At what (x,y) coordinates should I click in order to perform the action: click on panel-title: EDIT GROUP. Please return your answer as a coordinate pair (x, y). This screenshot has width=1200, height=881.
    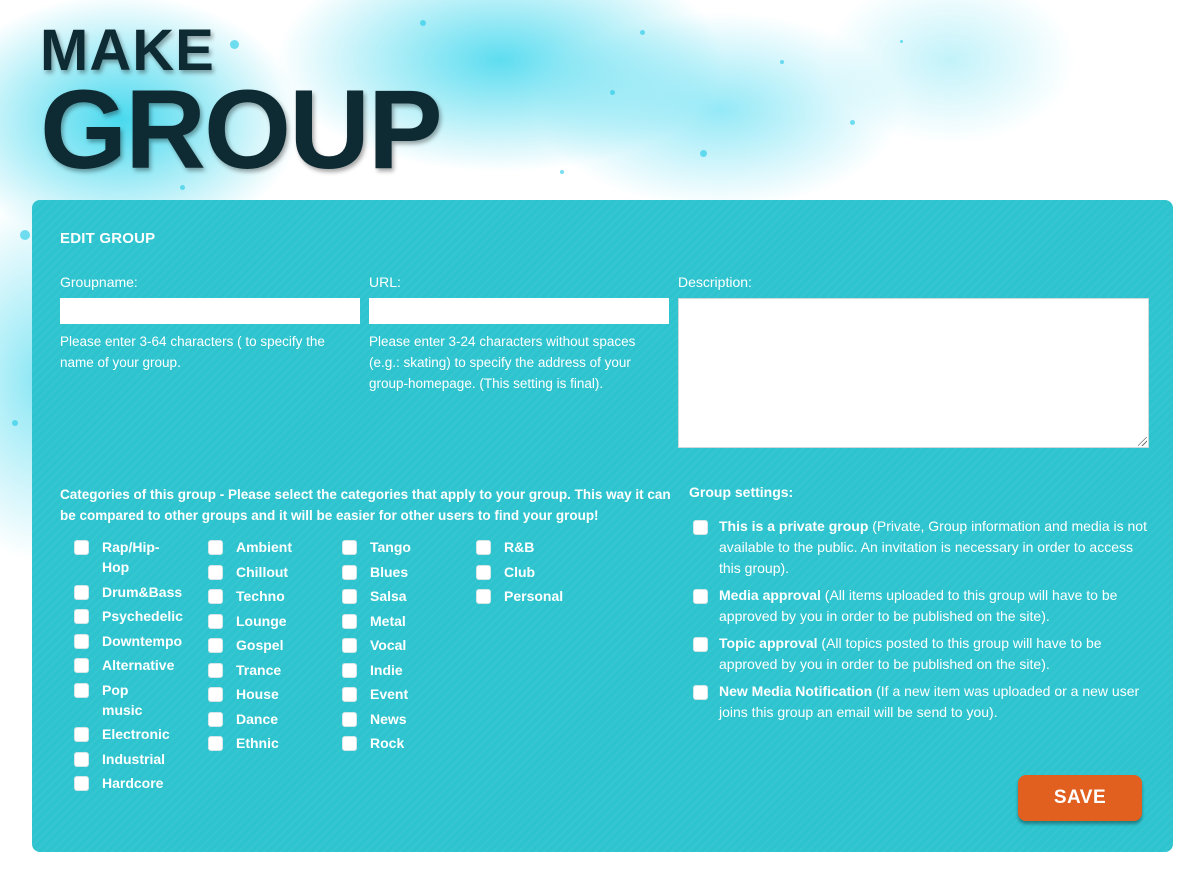
    Looking at the image, I should click on (108, 238).